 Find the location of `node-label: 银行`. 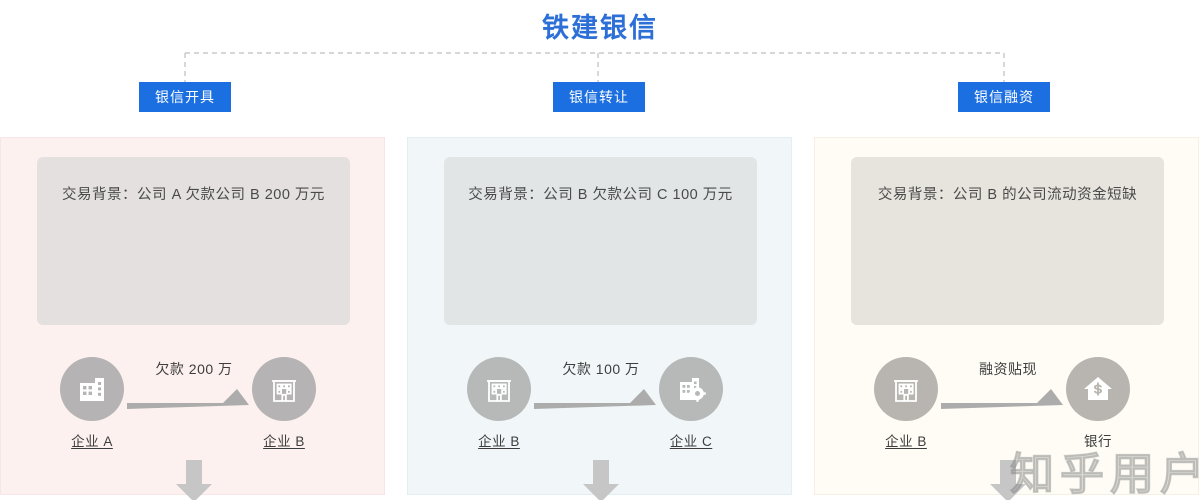

node-label: 银行 is located at coordinates (1098, 441).